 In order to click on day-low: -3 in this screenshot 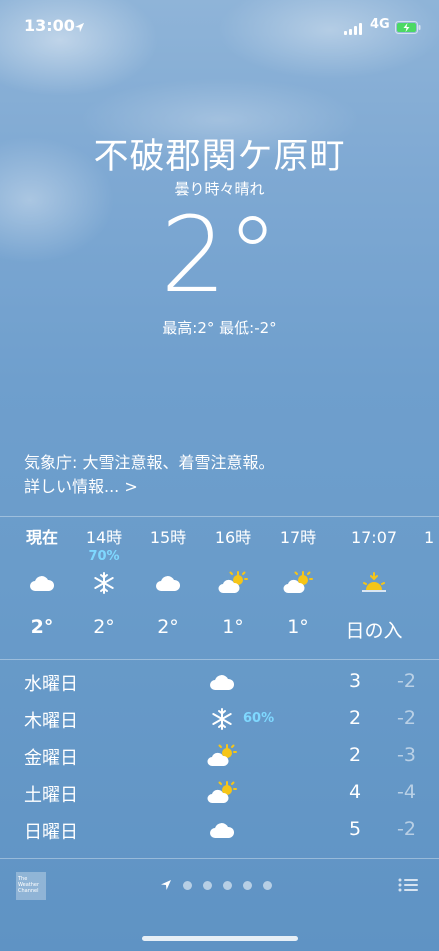, I will do `click(406, 755)`.